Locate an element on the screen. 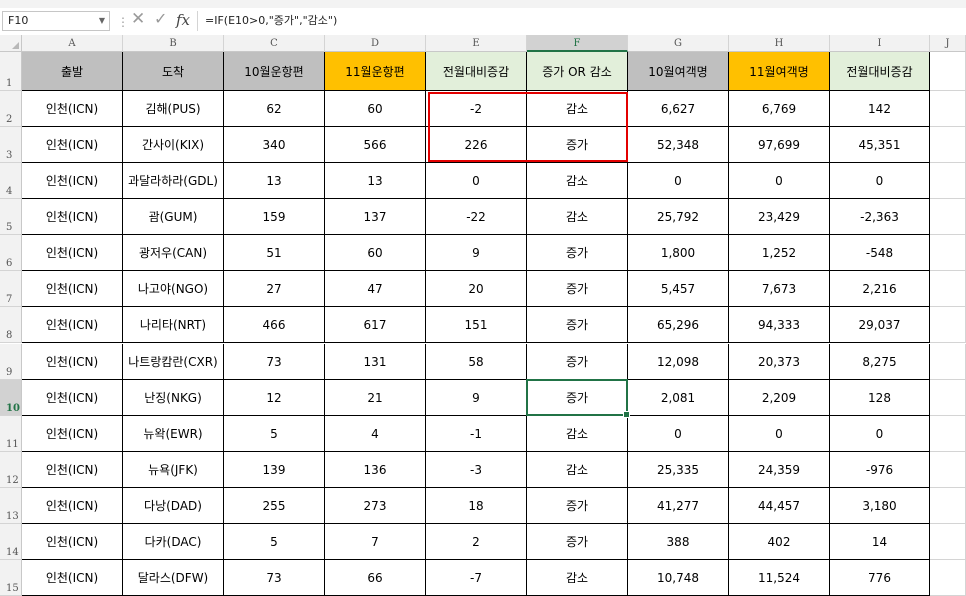 The width and height of the screenshot is (966, 596). table-cell: 2 is located at coordinates (476, 542).